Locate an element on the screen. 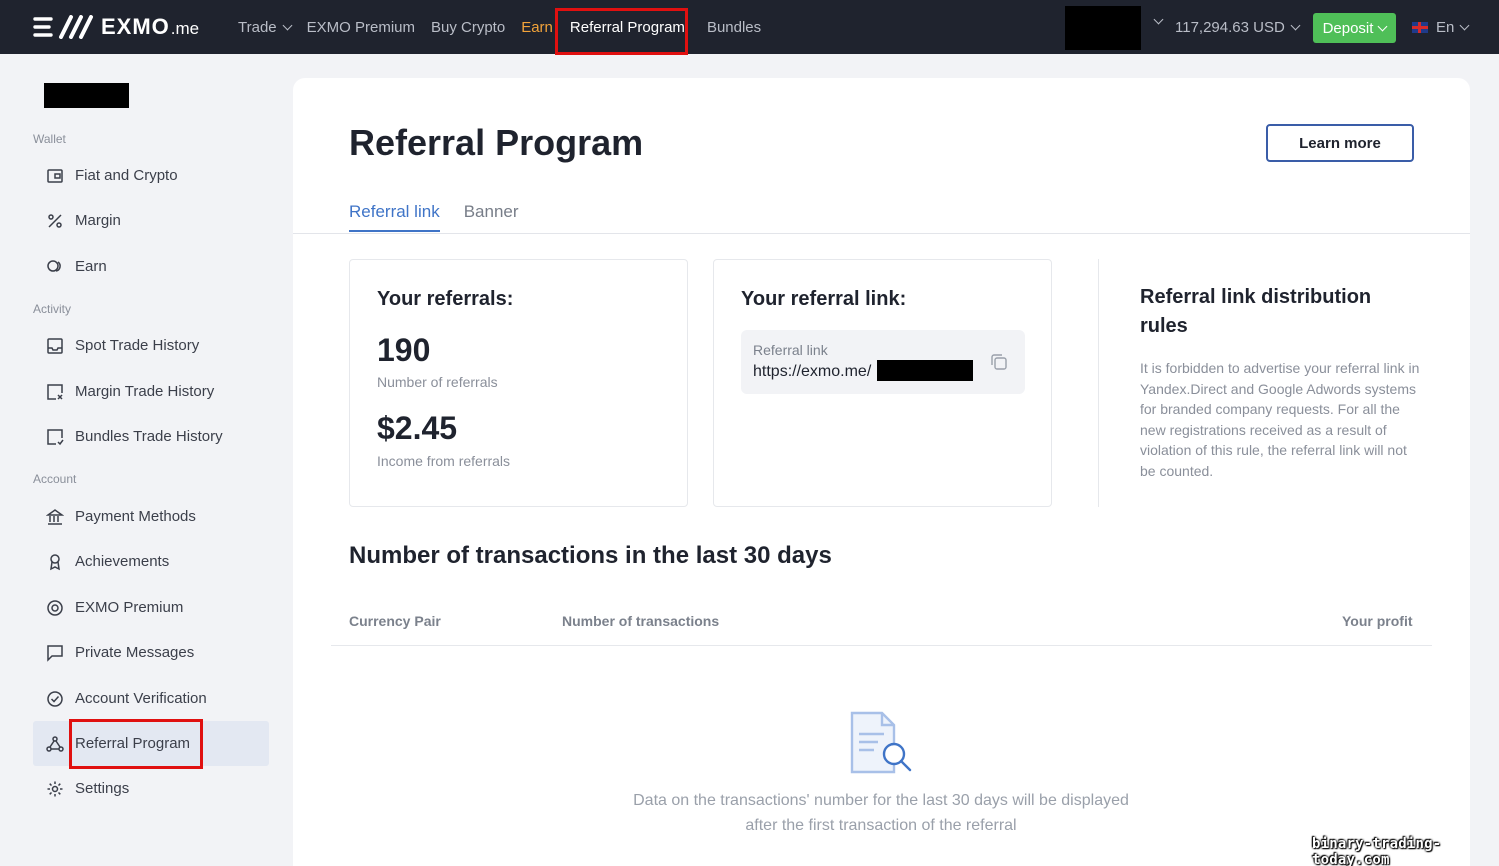 This screenshot has height=866, width=1499. referral-link-value: https://exmo.me/ is located at coordinates (812, 371).